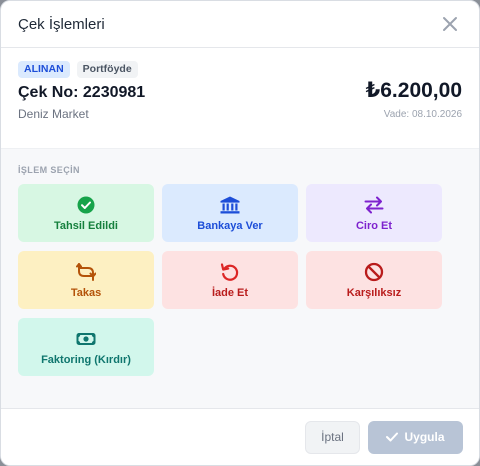  What do you see at coordinates (374, 292) in the screenshot?
I see `action-label: Karşılıksız` at bounding box center [374, 292].